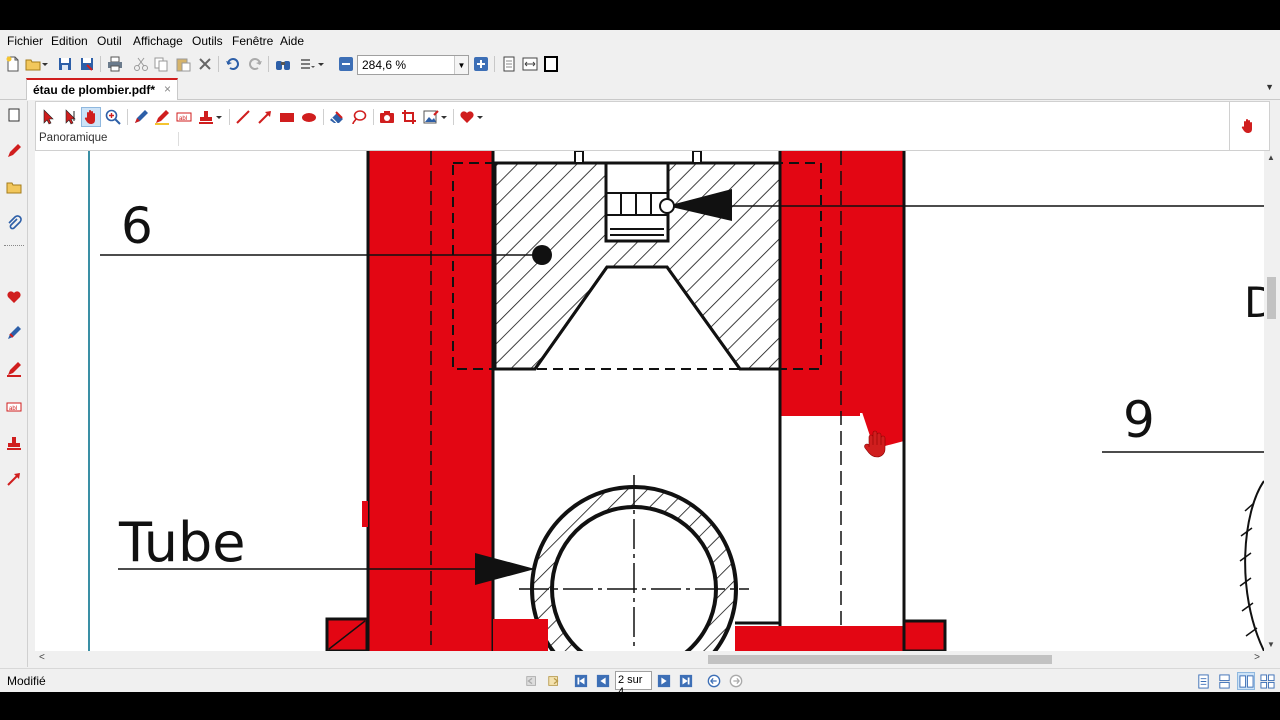 The height and width of the screenshot is (720, 1280). Describe the element at coordinates (287, 117) in the screenshot. I see `rectangle-tool-icon` at that location.